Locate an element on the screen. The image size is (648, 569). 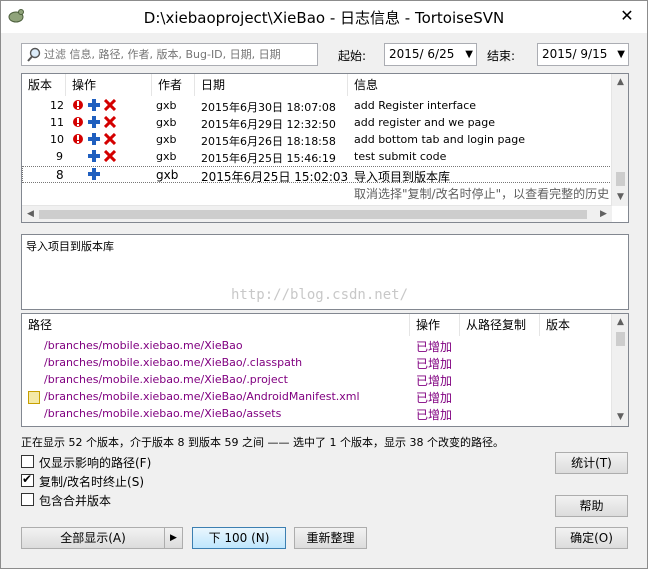
revision-list-hscrollbar: ◀ ▶ is located at coordinates (317, 213).